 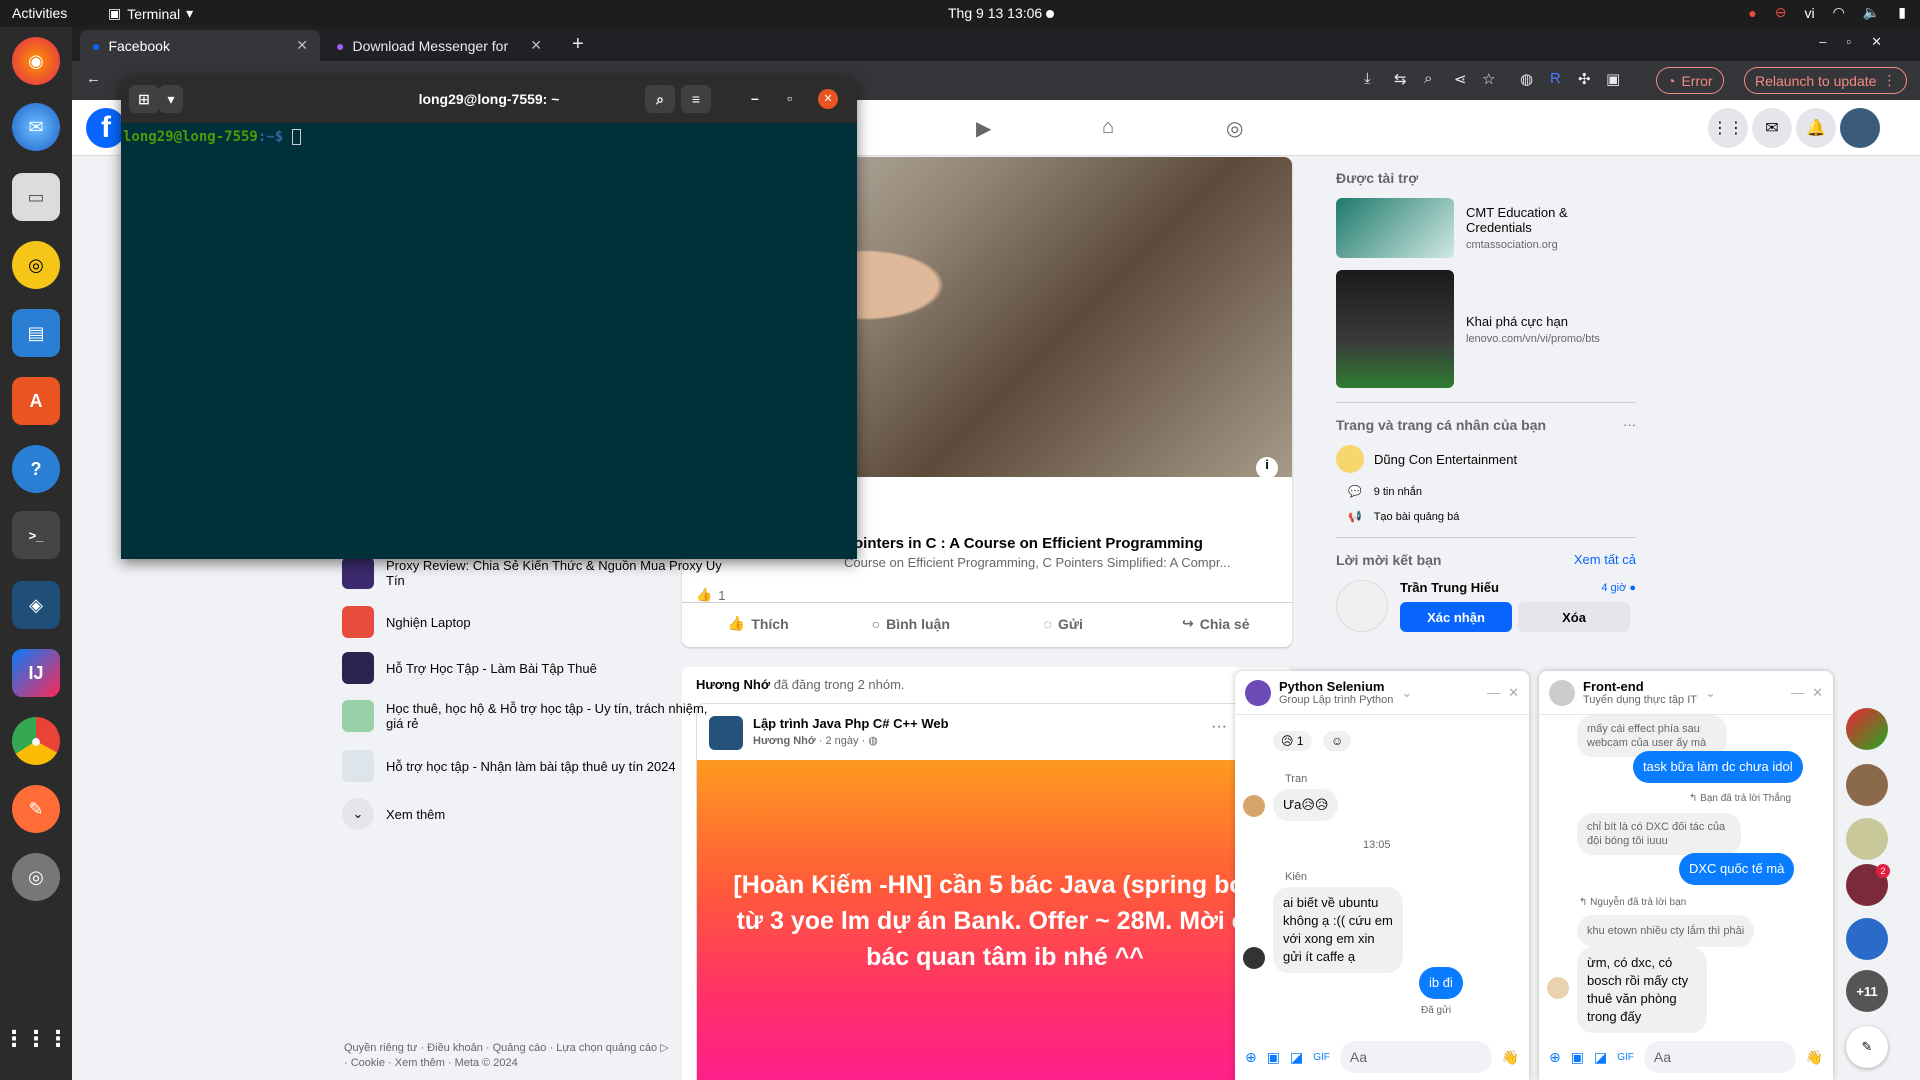 What do you see at coordinates (36, 1039) in the screenshot?
I see `show-apps-icon: ⋮⋮⋮` at bounding box center [36, 1039].